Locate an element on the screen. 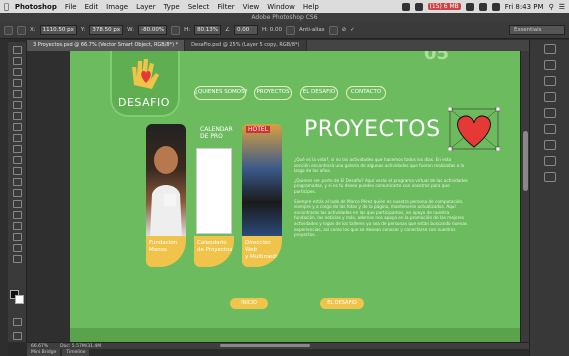 This screenshot has width=569, height=356. hotel-overlay-text: HOTEL is located at coordinates (258, 129).